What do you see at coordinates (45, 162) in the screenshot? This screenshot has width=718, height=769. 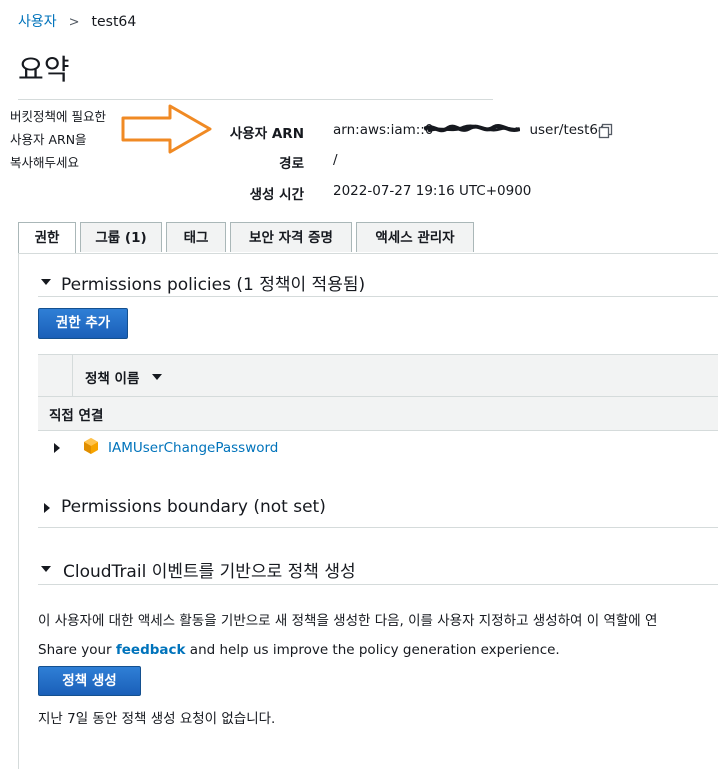 I see `annotation-line-3: 복사해두세요` at bounding box center [45, 162].